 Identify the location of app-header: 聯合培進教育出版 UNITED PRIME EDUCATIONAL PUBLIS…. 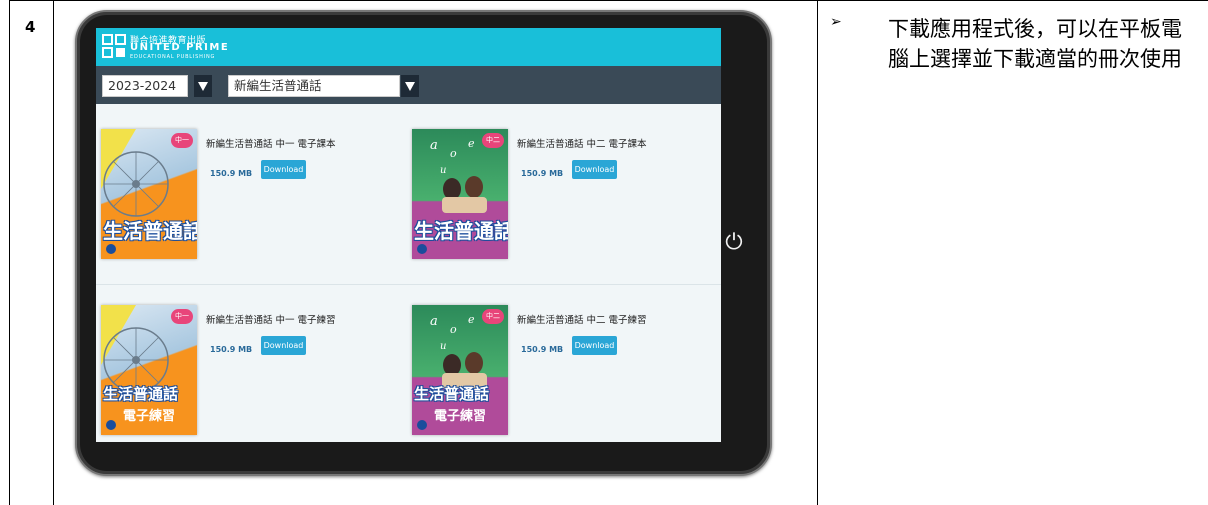
(408, 47).